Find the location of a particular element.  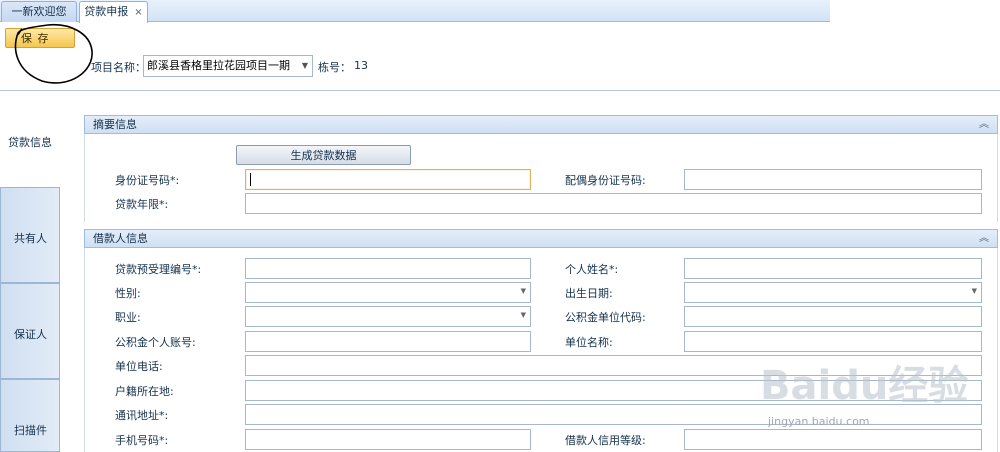

close-icon: × is located at coordinates (138, 12).